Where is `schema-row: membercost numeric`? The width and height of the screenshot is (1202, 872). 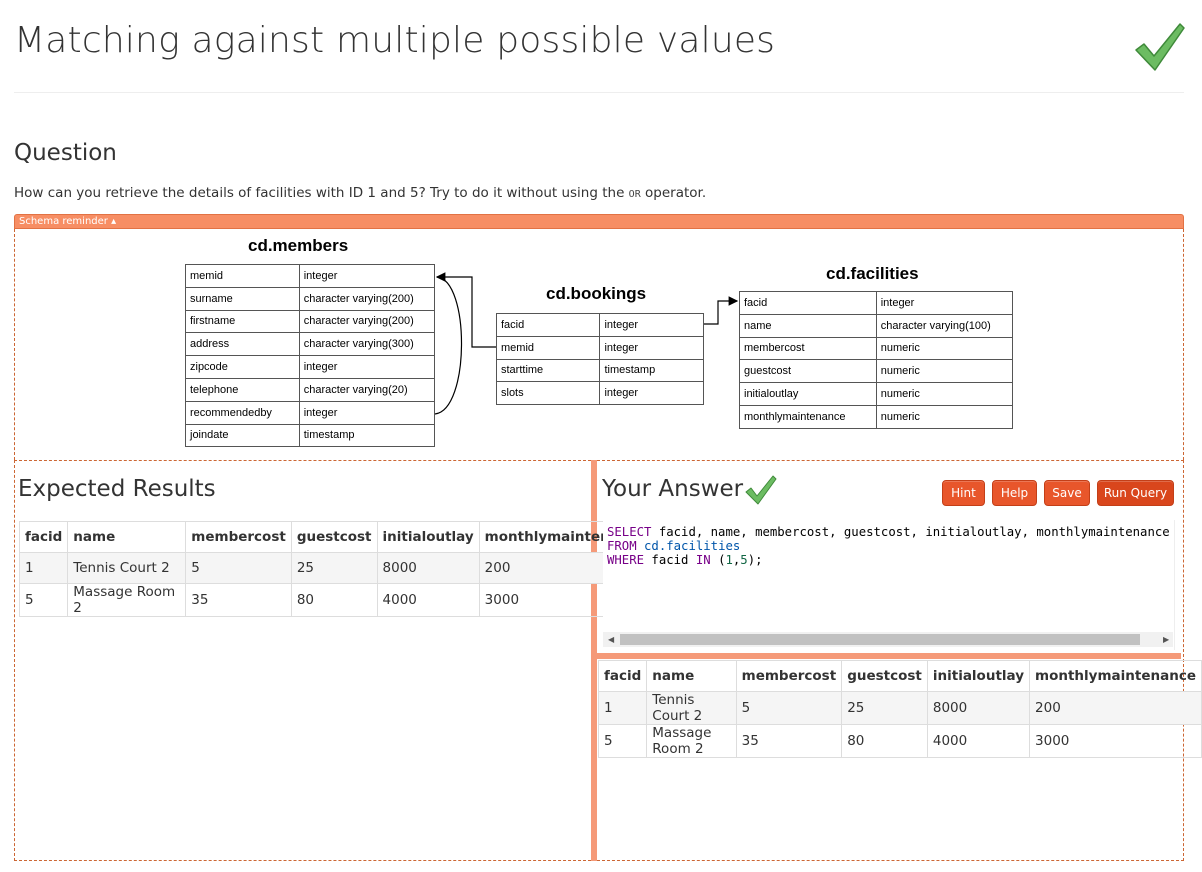 schema-row: membercost numeric is located at coordinates (876, 348).